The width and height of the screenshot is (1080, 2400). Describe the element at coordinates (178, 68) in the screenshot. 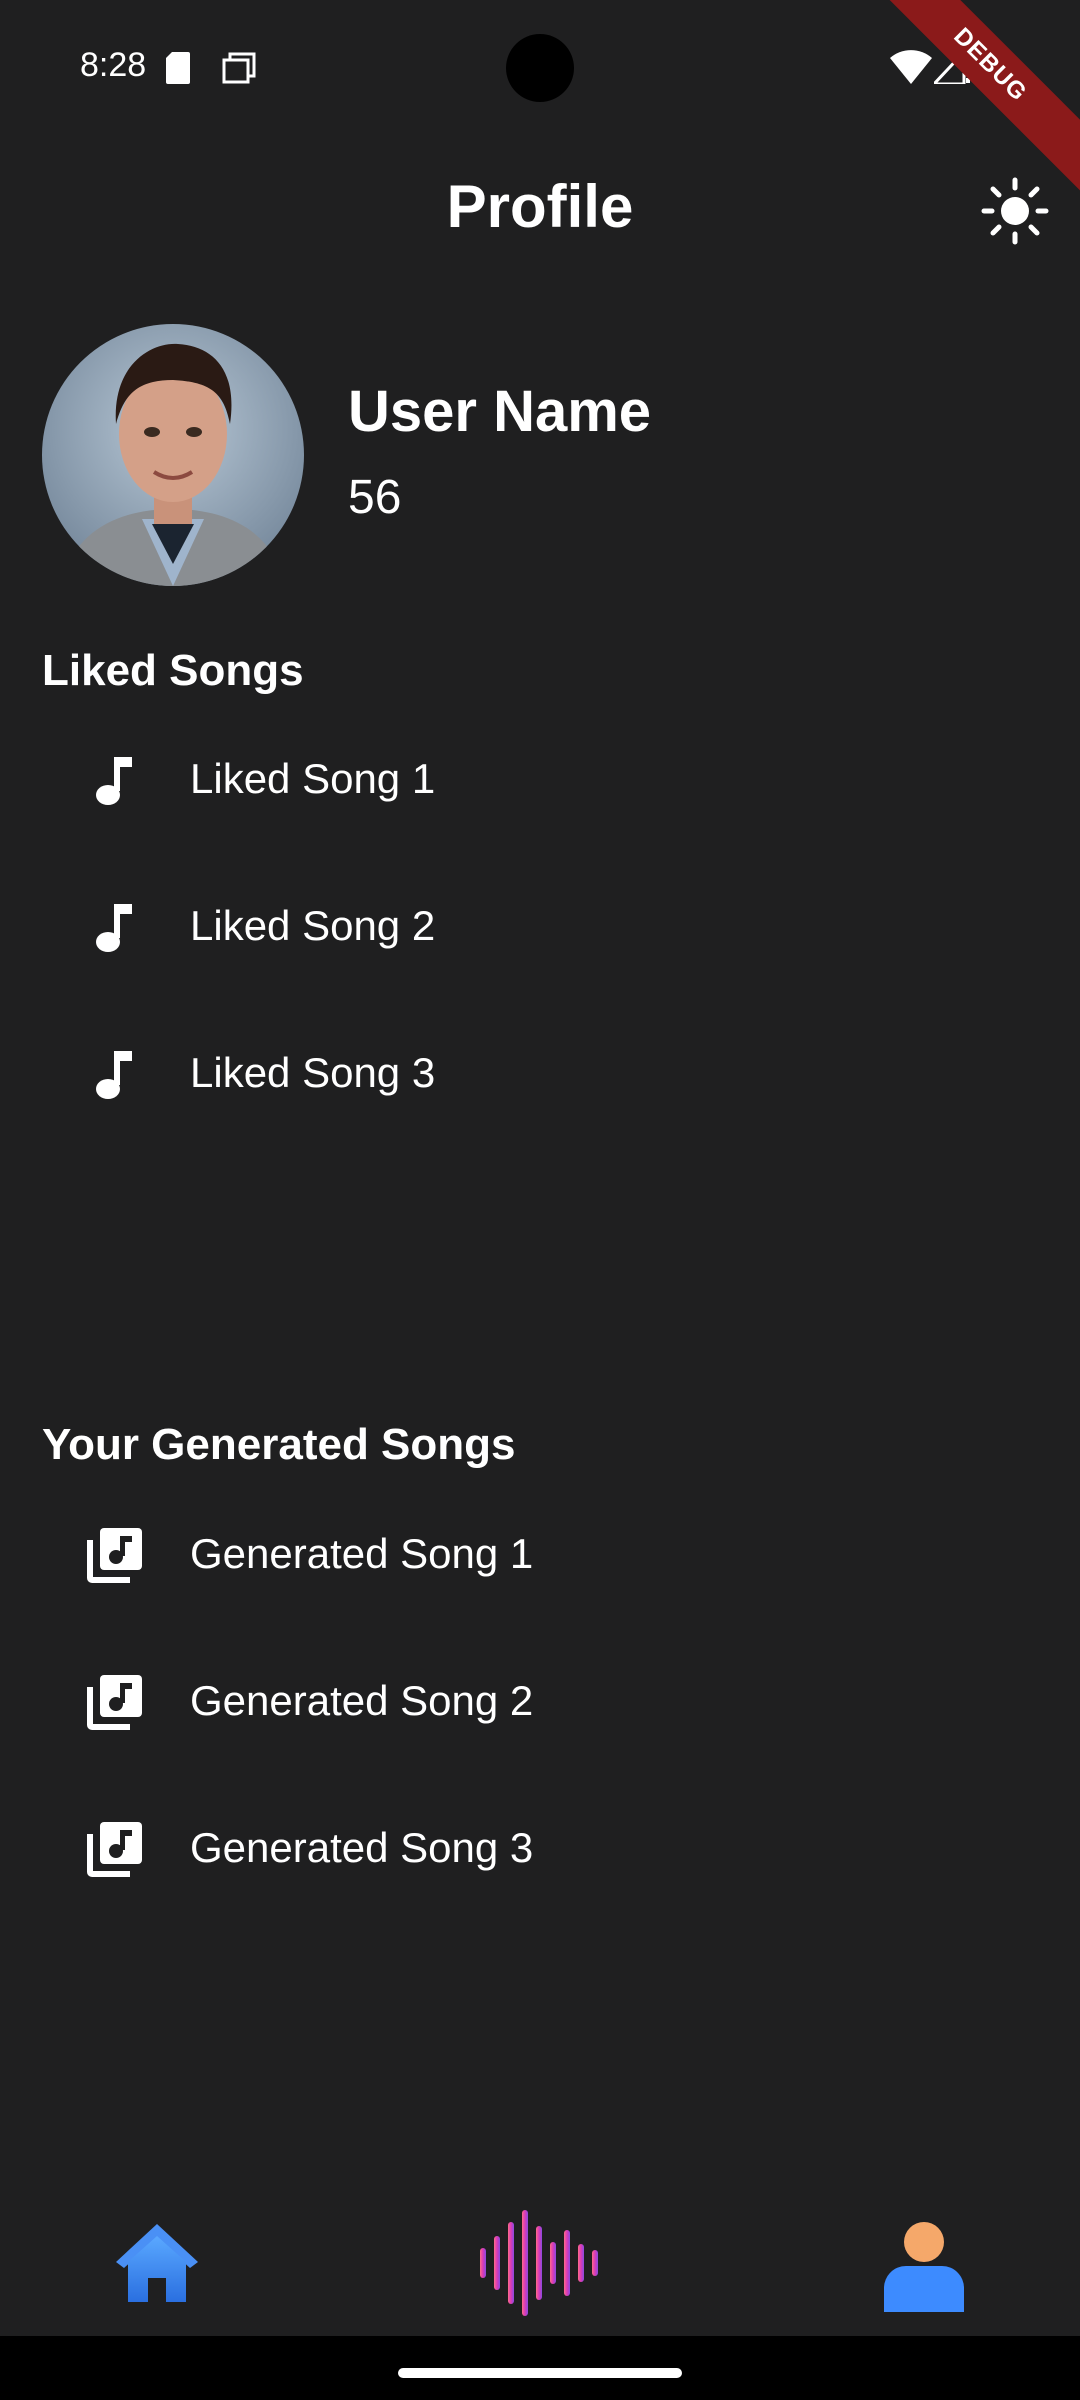

I see `sd-card-icon` at that location.